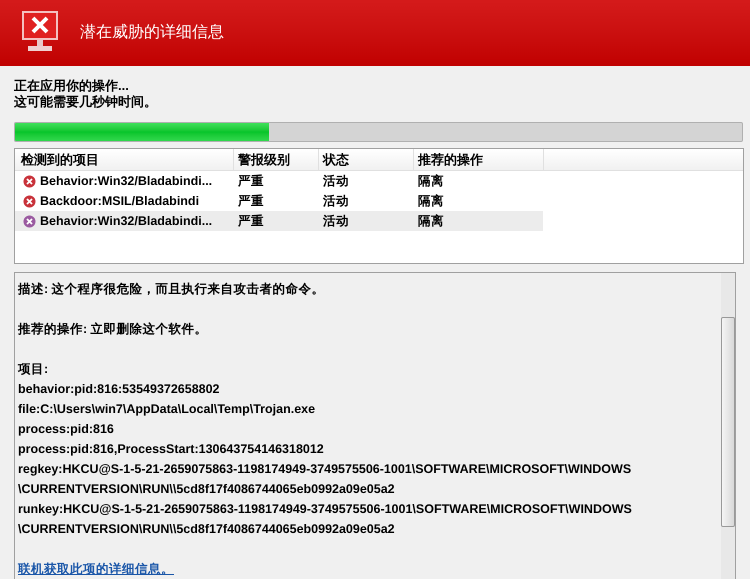 This screenshot has height=579, width=750. I want to click on recommendation-text: 推荐的操作: 立即删除这个软件。, so click(113, 329).